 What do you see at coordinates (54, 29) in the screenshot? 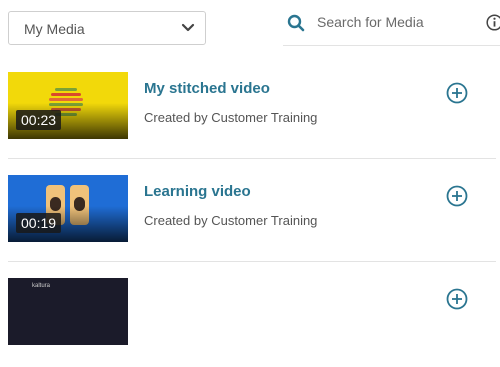
I see `dropdown-selected-value: My Media` at bounding box center [54, 29].